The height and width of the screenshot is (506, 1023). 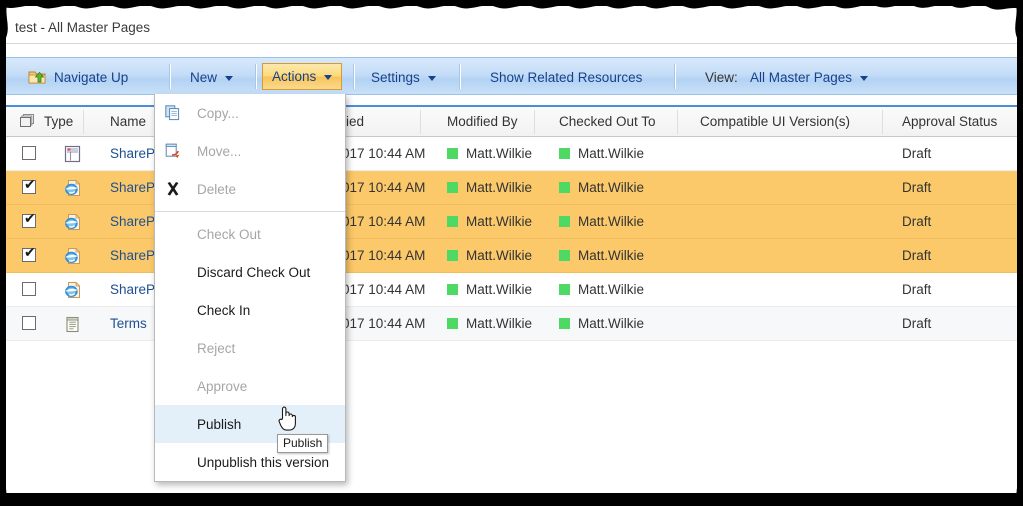 What do you see at coordinates (949, 121) in the screenshot?
I see `column-header-approval-status: Approval Status` at bounding box center [949, 121].